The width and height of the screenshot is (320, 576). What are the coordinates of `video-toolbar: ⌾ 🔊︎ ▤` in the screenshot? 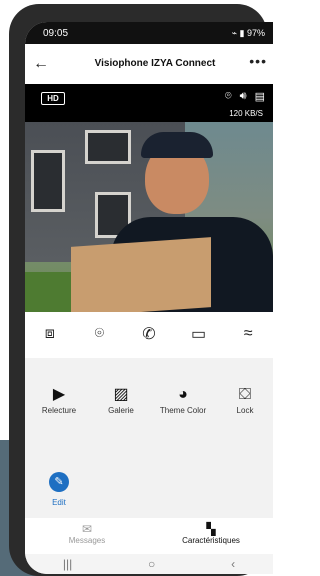 It's located at (245, 96).